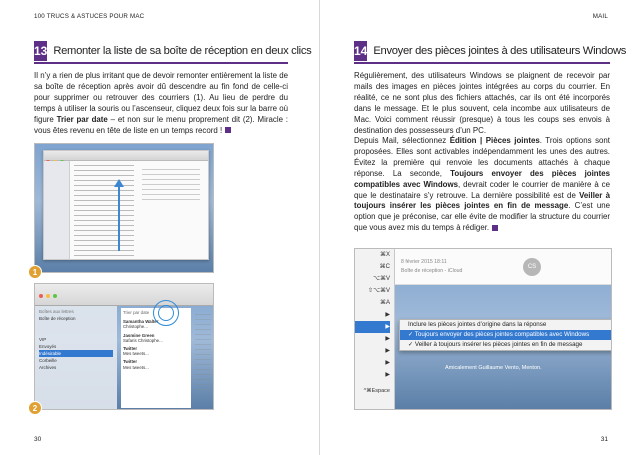 This screenshot has height=455, width=642. I want to click on running-head: MAIL, so click(600, 16).